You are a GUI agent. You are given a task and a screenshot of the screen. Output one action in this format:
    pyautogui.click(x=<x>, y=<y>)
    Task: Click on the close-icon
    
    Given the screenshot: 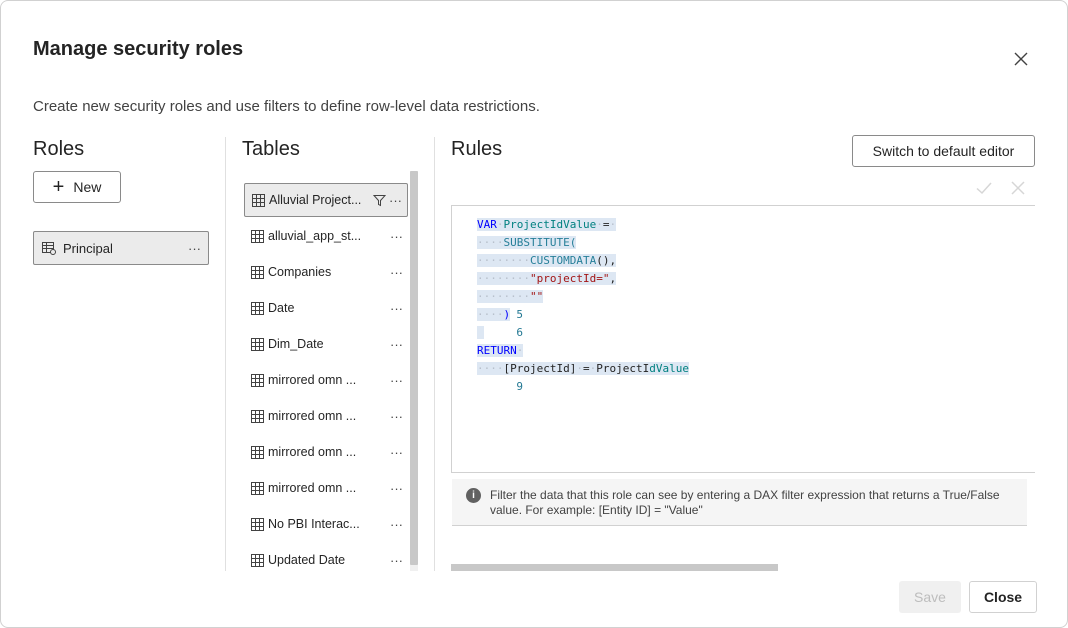 What is the action you would take?
    pyautogui.click(x=1021, y=59)
    